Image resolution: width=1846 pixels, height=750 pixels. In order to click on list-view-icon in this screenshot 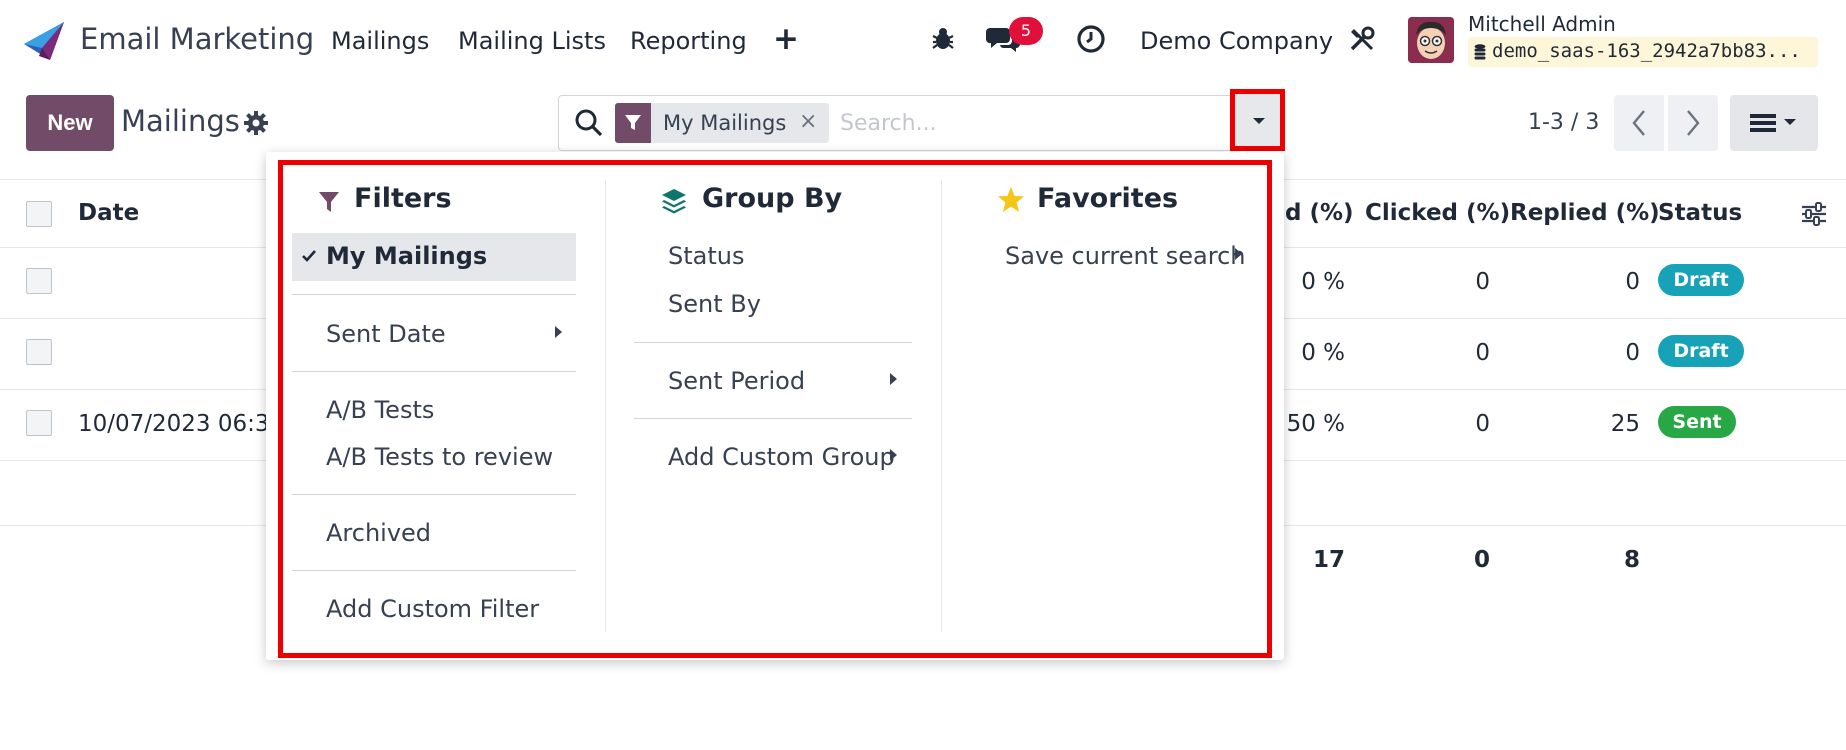, I will do `click(1773, 123)`.